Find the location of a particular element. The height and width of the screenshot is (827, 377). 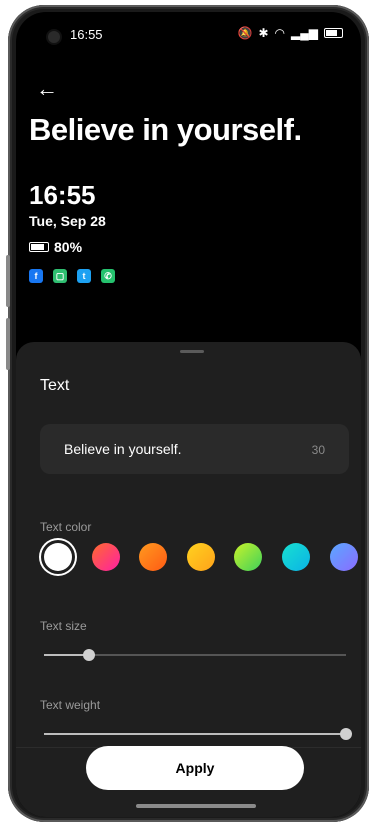

char-count: 30 is located at coordinates (318, 450).